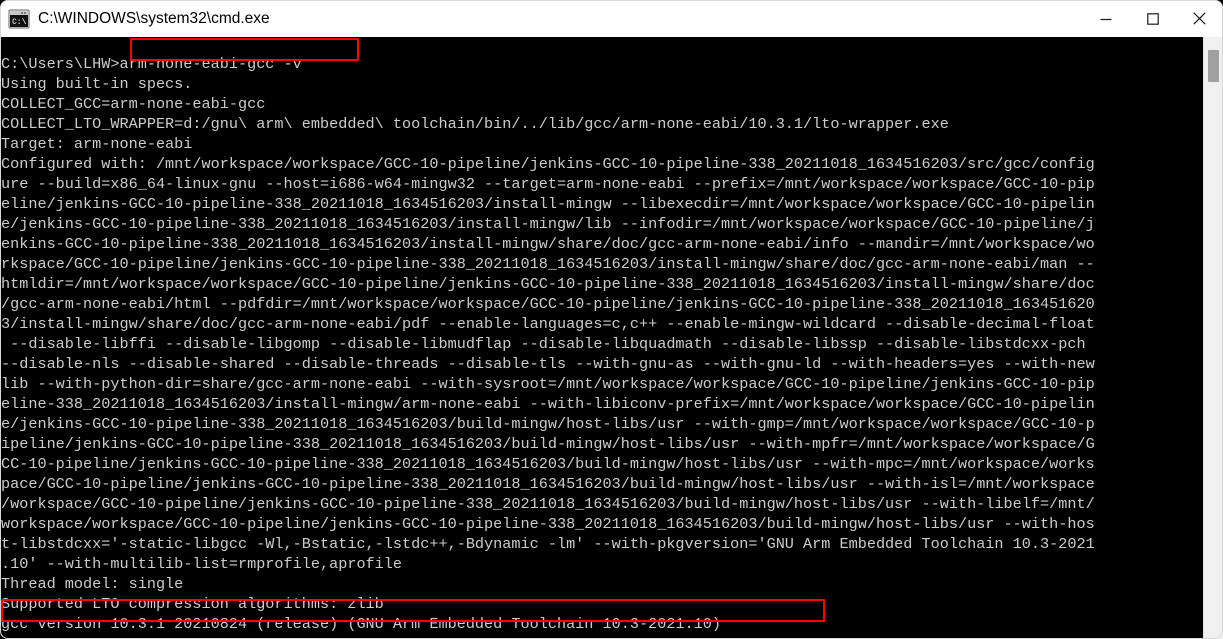 The width and height of the screenshot is (1223, 639). What do you see at coordinates (19, 22) in the screenshot?
I see `svg-text: C:\` at bounding box center [19, 22].